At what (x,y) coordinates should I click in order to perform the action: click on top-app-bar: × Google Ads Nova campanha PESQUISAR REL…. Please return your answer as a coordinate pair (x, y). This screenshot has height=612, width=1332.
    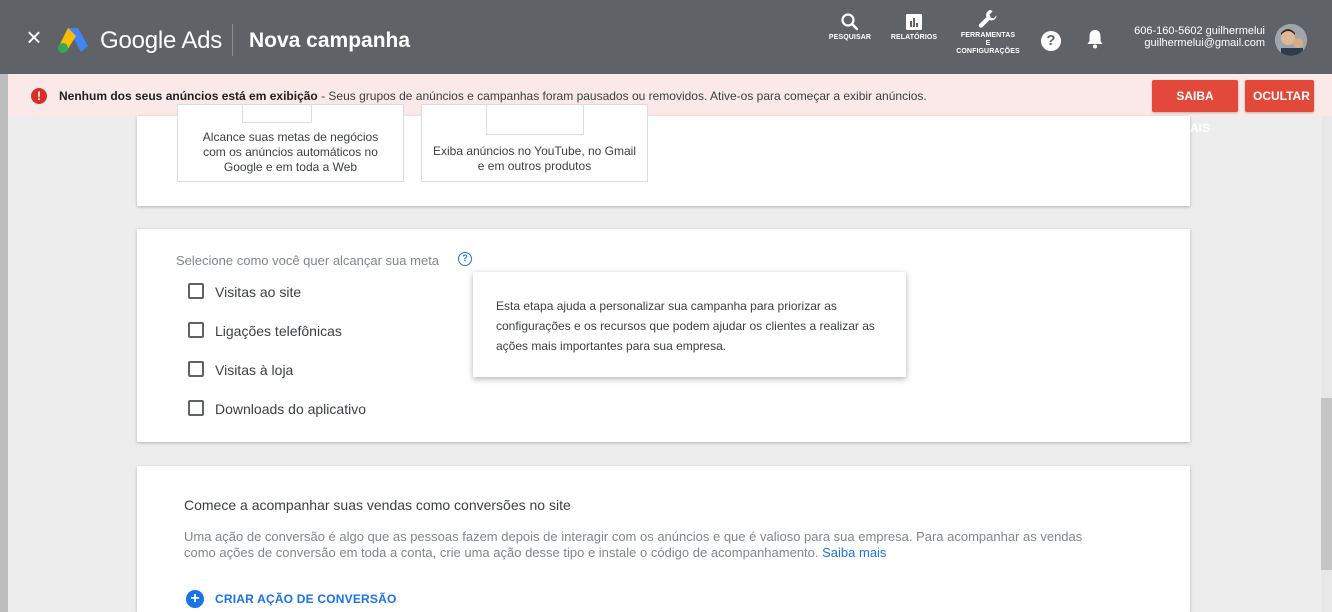
    Looking at the image, I should click on (666, 37).